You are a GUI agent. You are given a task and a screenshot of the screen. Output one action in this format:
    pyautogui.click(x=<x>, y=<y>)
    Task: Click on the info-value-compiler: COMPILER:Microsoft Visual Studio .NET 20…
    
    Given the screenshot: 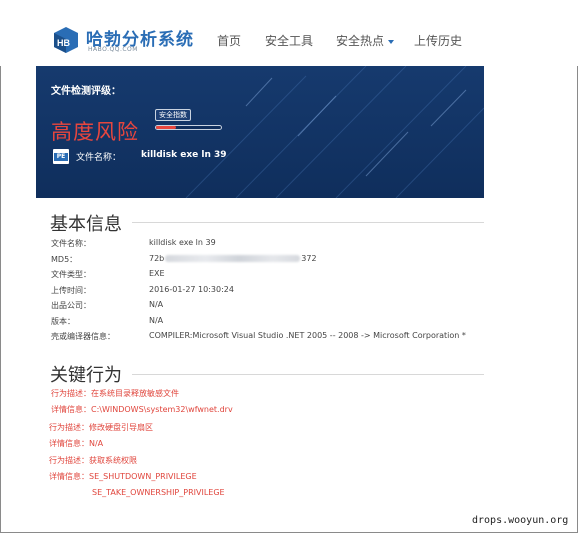 What is the action you would take?
    pyautogui.click(x=307, y=335)
    